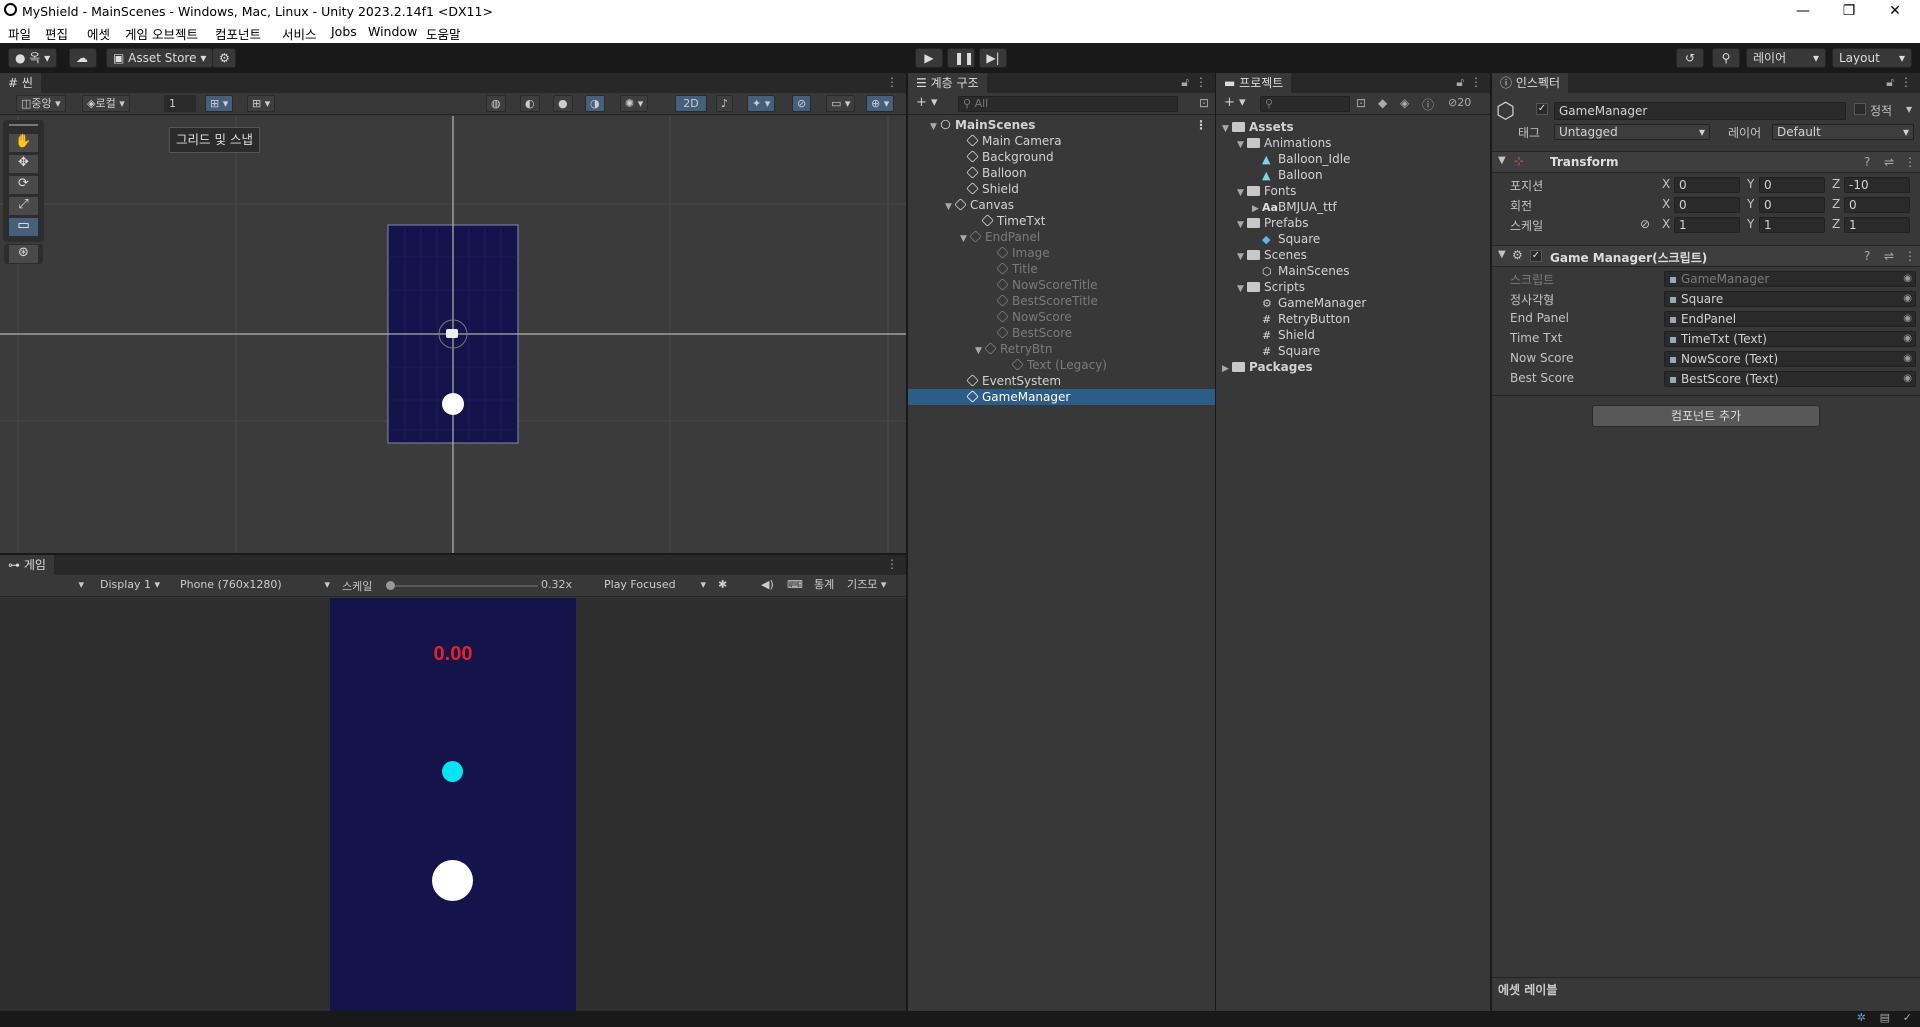 The width and height of the screenshot is (1920, 1027). What do you see at coordinates (1061, 397) in the screenshot?
I see `hierarchy-item: GameManager` at bounding box center [1061, 397].